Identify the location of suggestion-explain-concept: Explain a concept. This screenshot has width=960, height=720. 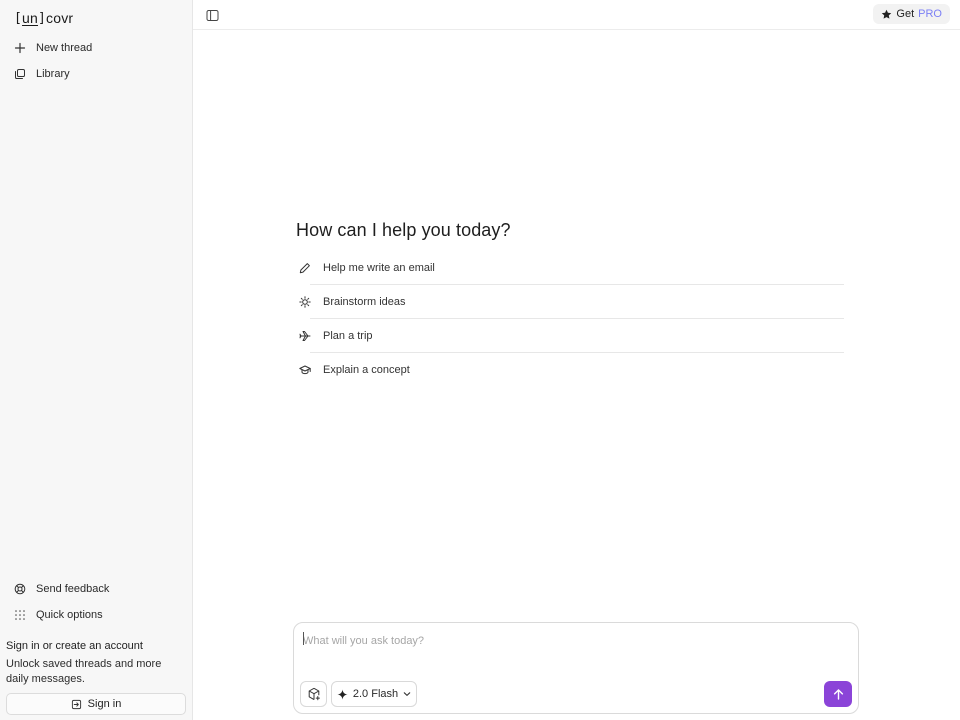
(570, 369).